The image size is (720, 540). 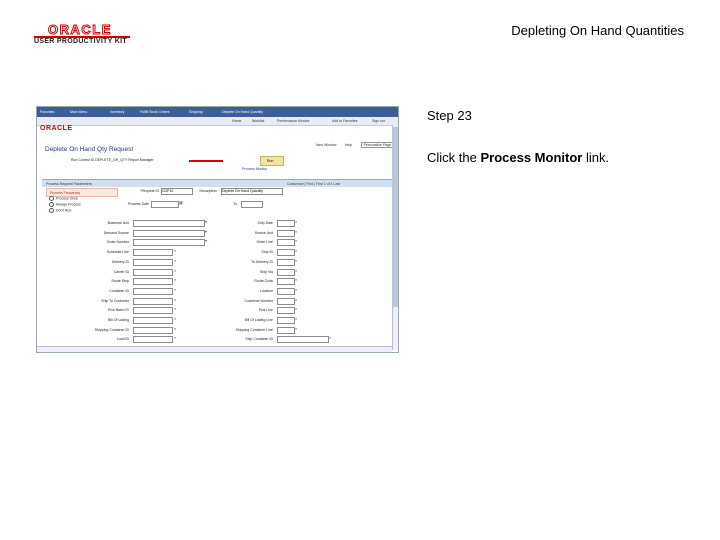 What do you see at coordinates (47, 112) in the screenshot?
I see `menu-item-favorites: Favorites` at bounding box center [47, 112].